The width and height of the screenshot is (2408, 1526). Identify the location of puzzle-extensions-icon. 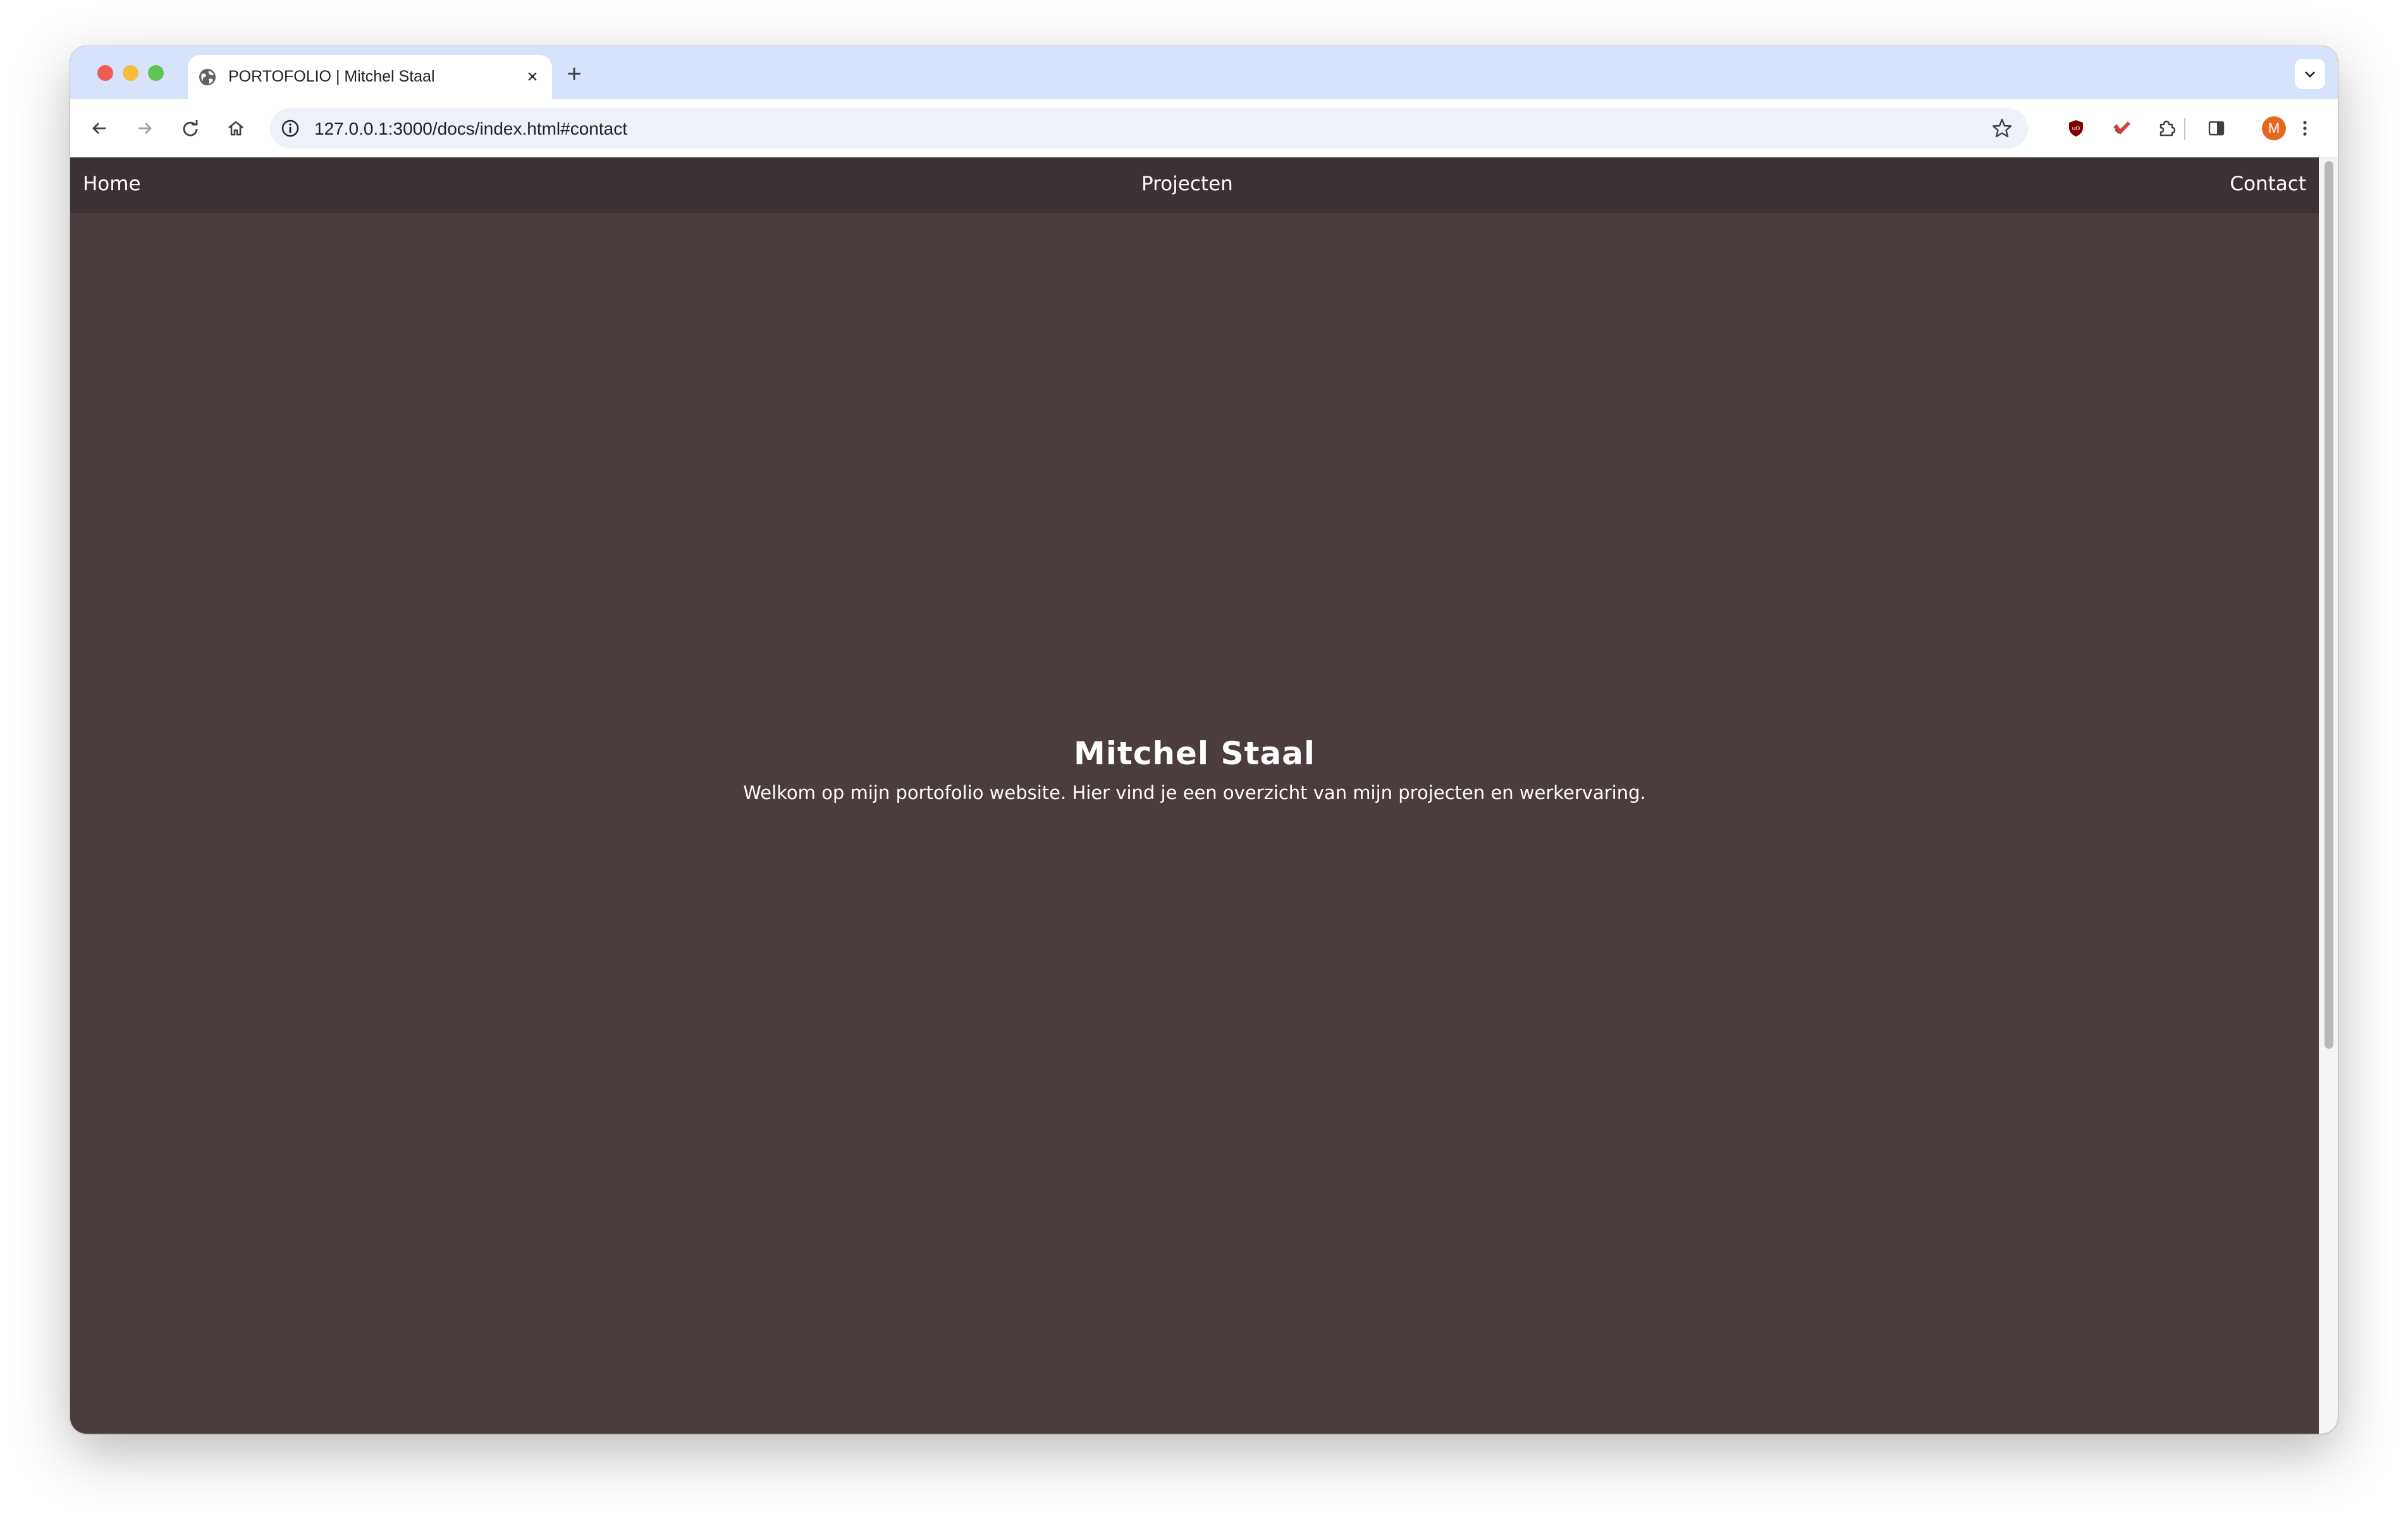
(2167, 128).